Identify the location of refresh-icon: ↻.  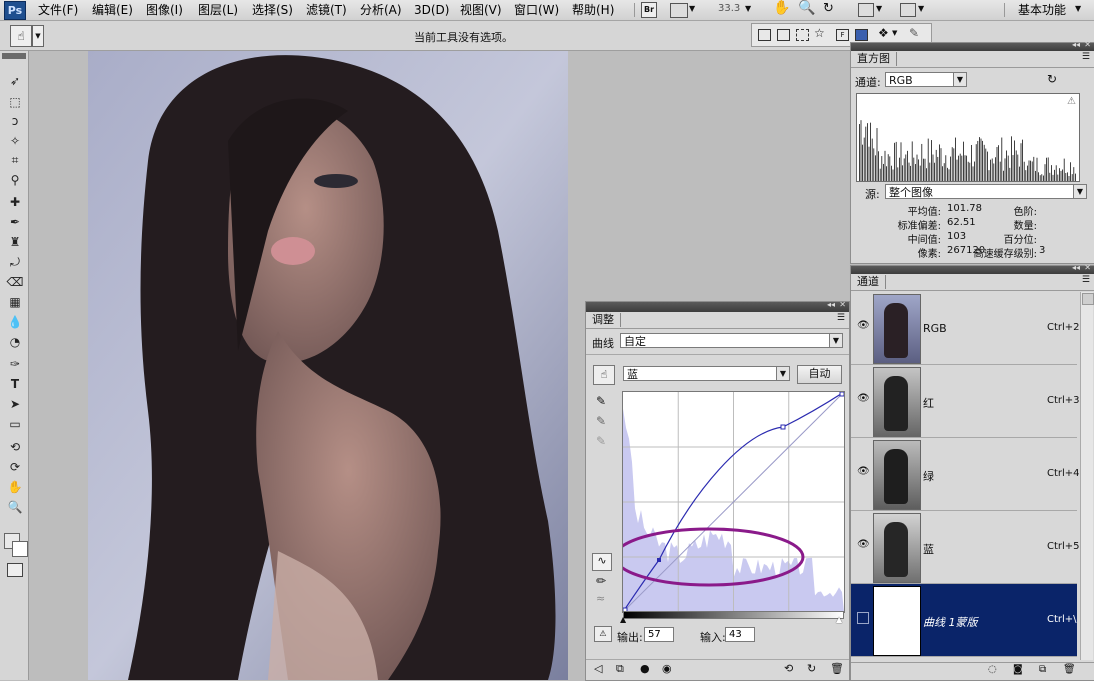
(1052, 79).